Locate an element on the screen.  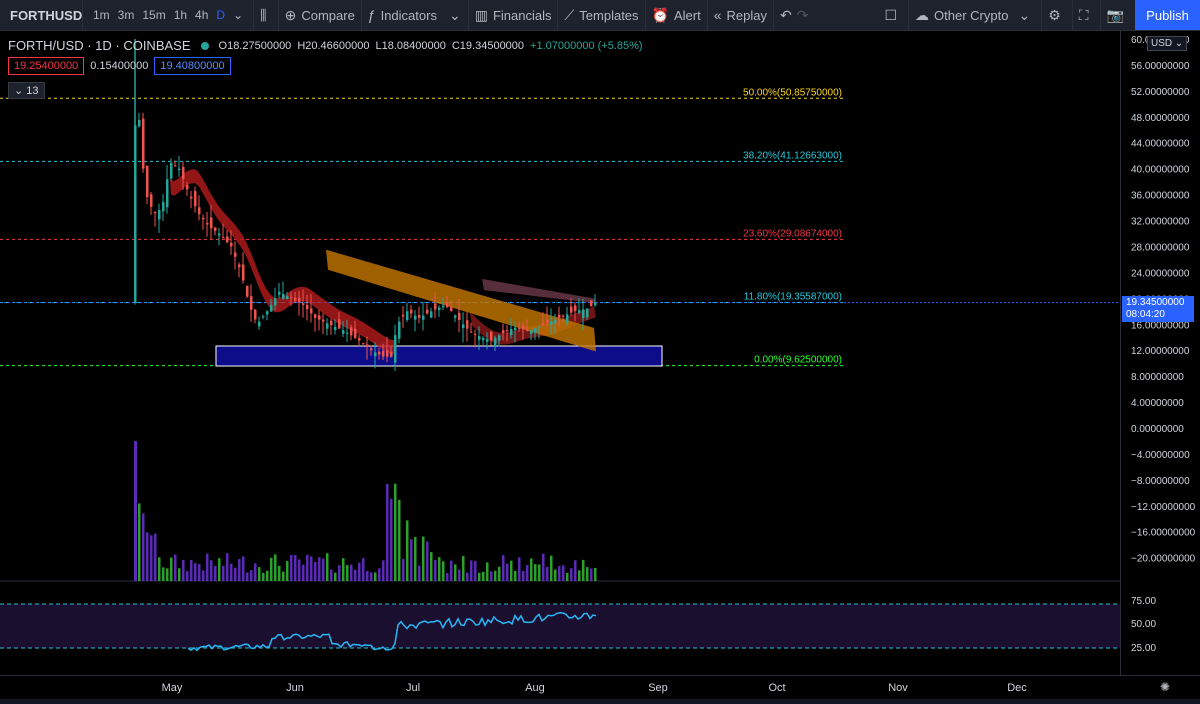
price-axis-label: 52.00000000 is located at coordinates (1160, 92).